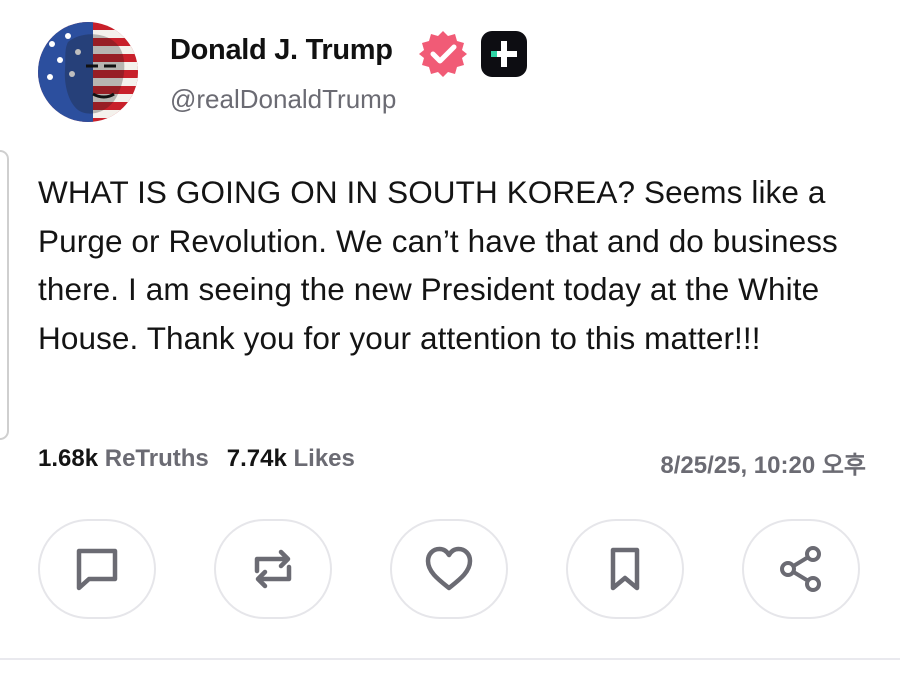 This screenshot has width=900, height=682. What do you see at coordinates (324, 458) in the screenshot?
I see `likes-label: Likes` at bounding box center [324, 458].